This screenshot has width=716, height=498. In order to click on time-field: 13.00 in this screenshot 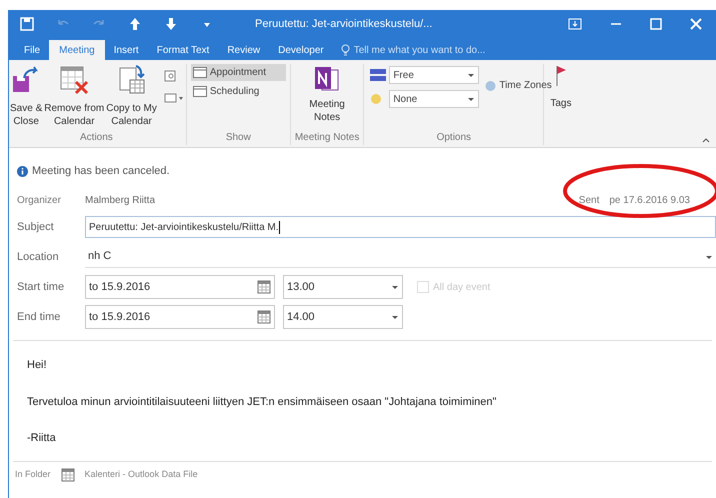, I will do `click(343, 287)`.